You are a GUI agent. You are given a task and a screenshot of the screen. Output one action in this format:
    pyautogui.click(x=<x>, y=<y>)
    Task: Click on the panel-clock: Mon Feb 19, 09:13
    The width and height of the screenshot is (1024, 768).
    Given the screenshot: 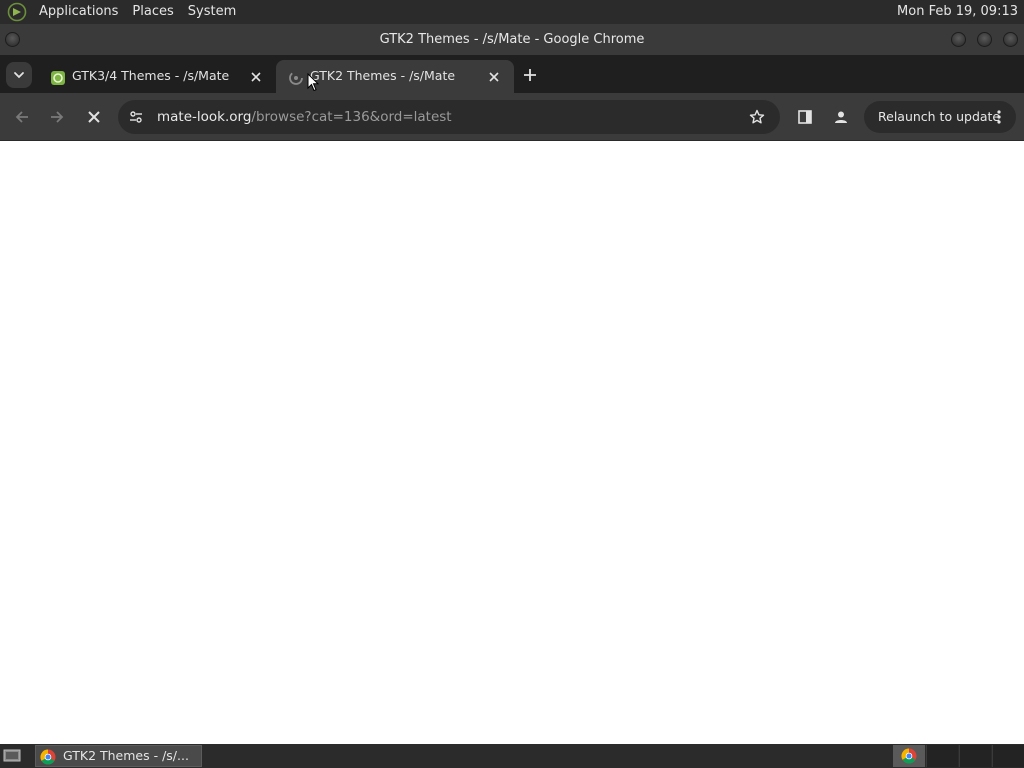 What is the action you would take?
    pyautogui.click(x=957, y=12)
    